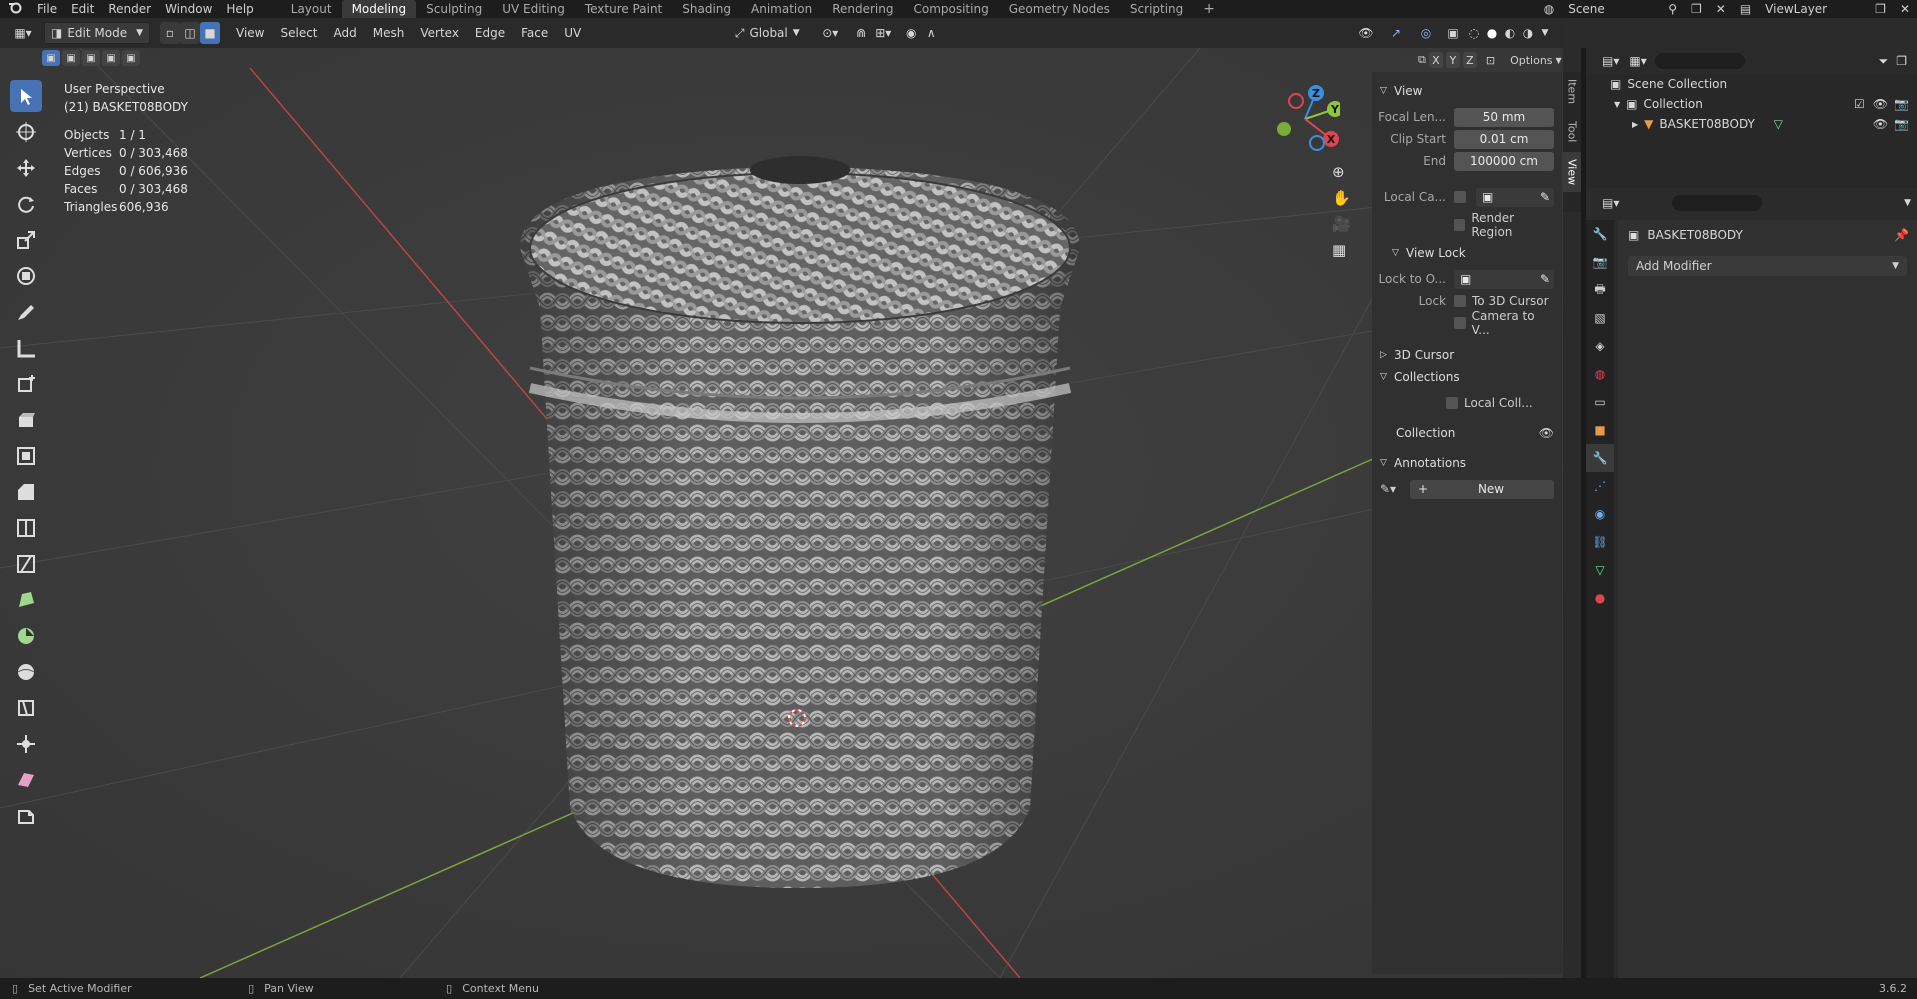 The height and width of the screenshot is (999, 1917). I want to click on tab-layout: Layout, so click(311, 9).